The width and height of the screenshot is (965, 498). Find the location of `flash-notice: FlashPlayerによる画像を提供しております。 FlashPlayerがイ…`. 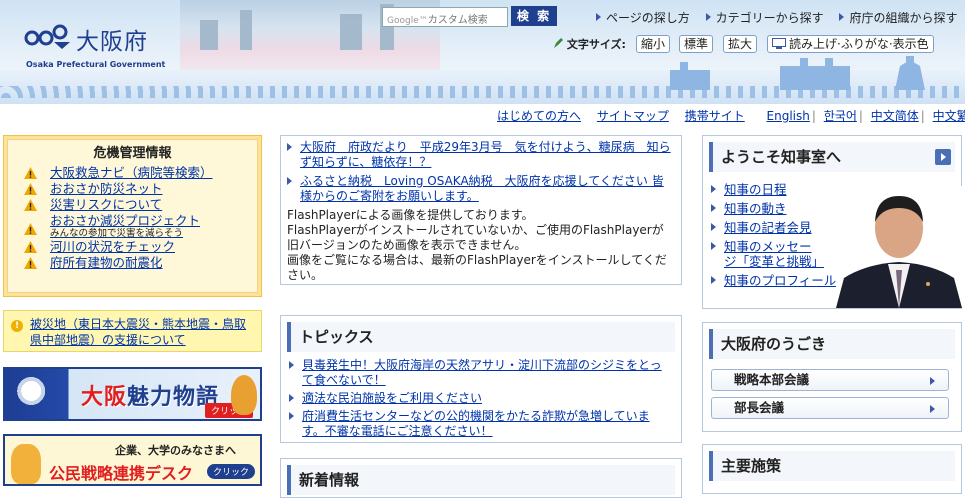

flash-notice: FlashPlayerによる画像を提供しております。 FlashPlayerがイ… is located at coordinates (477, 245).